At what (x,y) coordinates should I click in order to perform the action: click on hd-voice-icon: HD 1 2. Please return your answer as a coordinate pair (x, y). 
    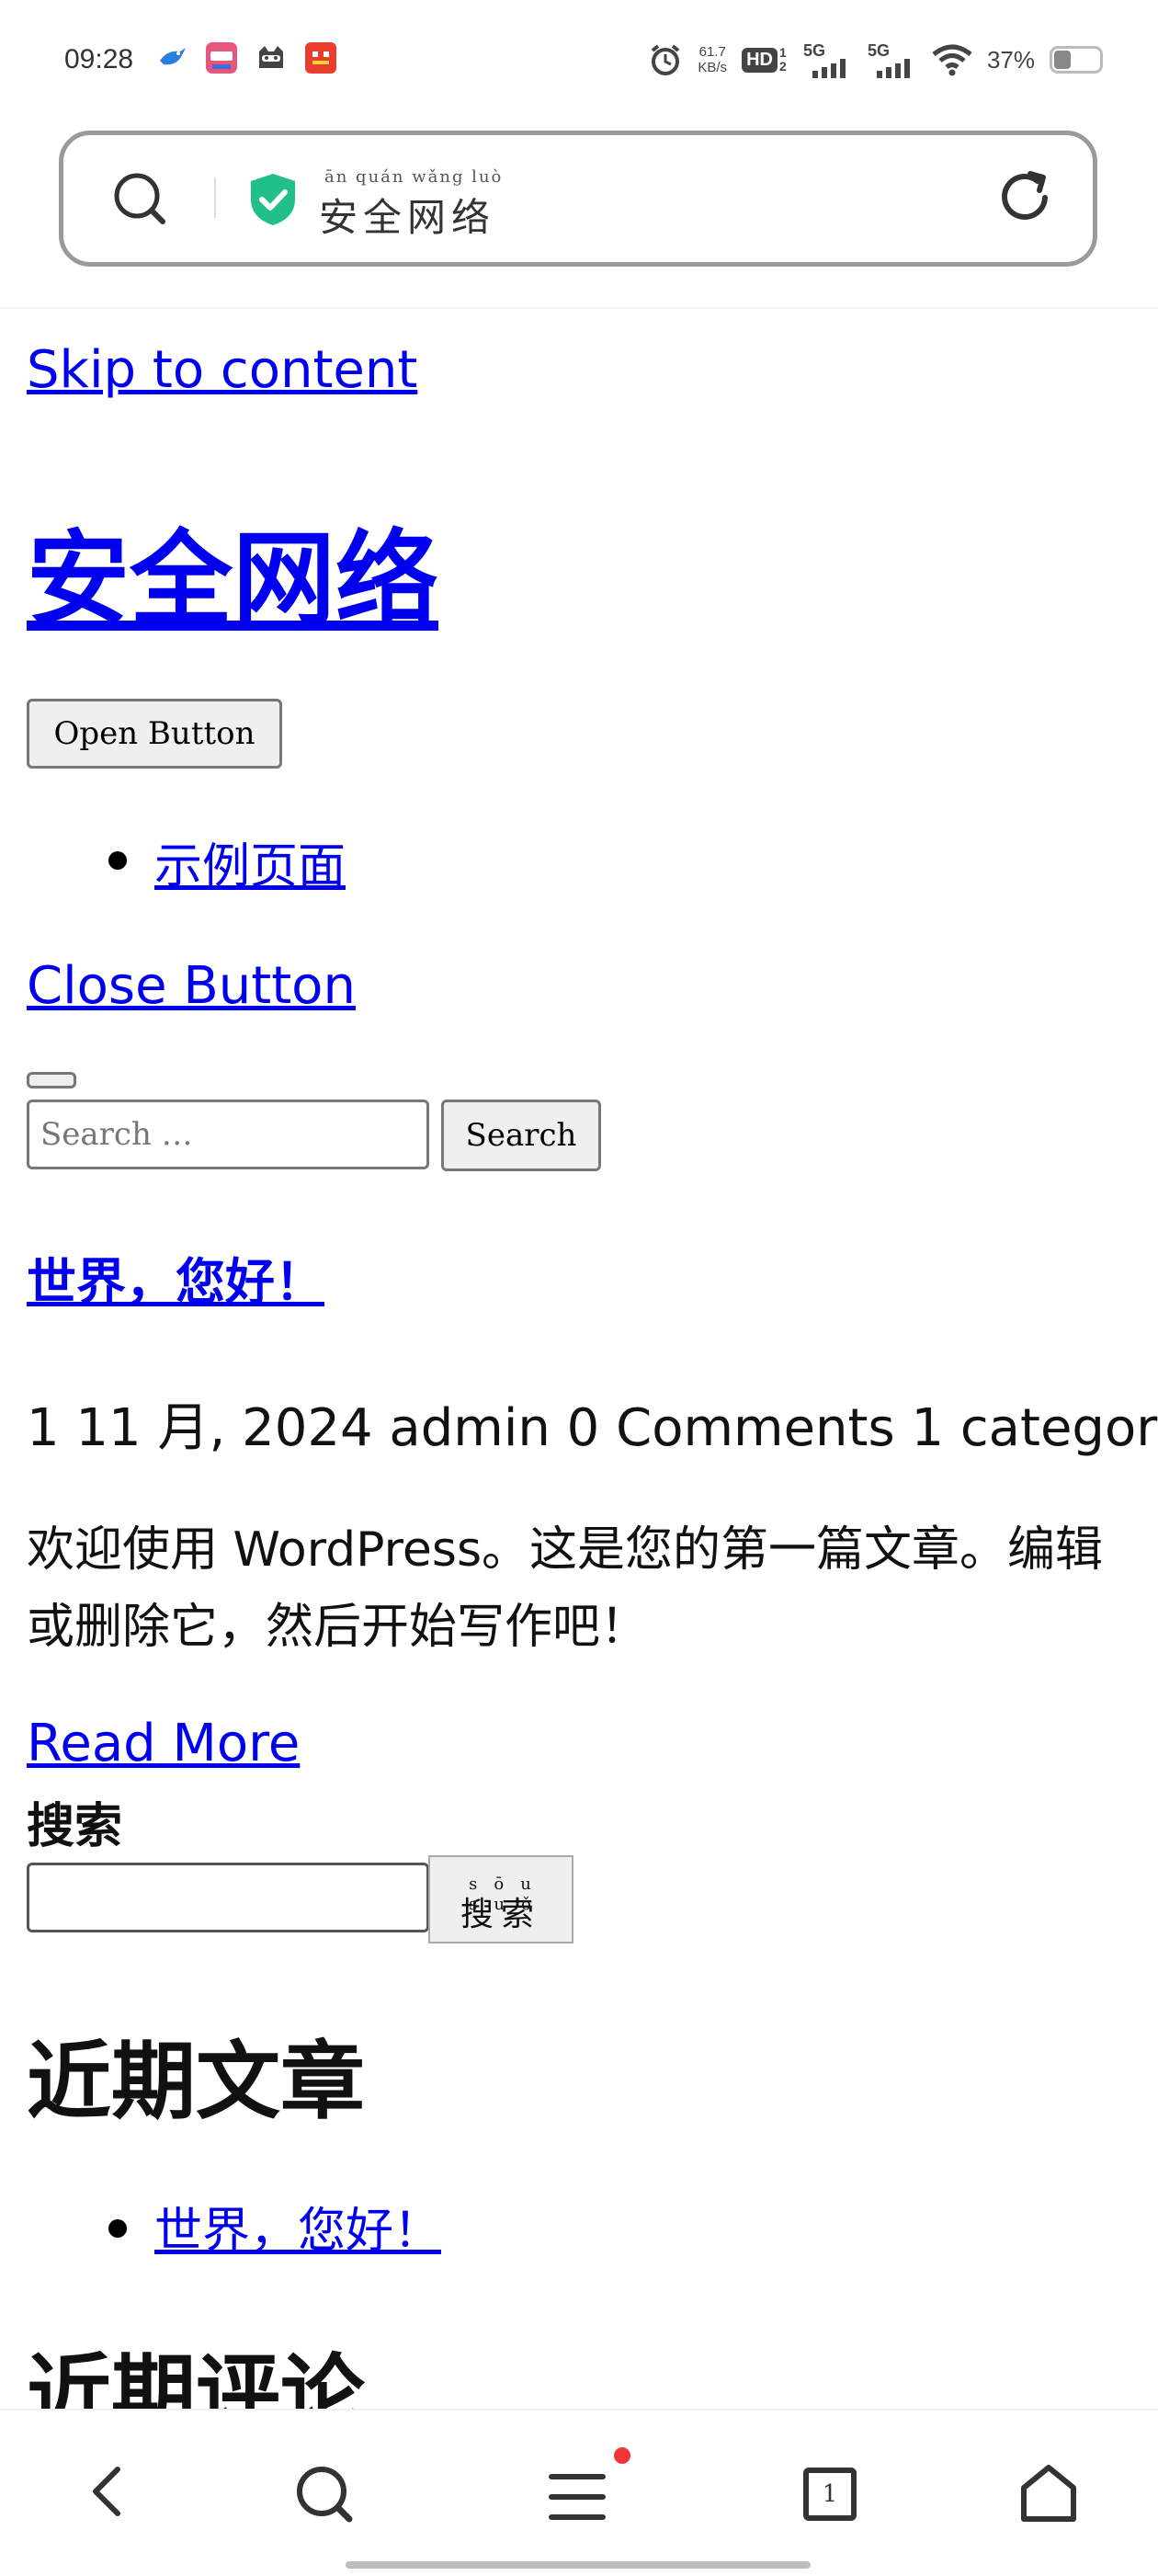
    Looking at the image, I should click on (765, 60).